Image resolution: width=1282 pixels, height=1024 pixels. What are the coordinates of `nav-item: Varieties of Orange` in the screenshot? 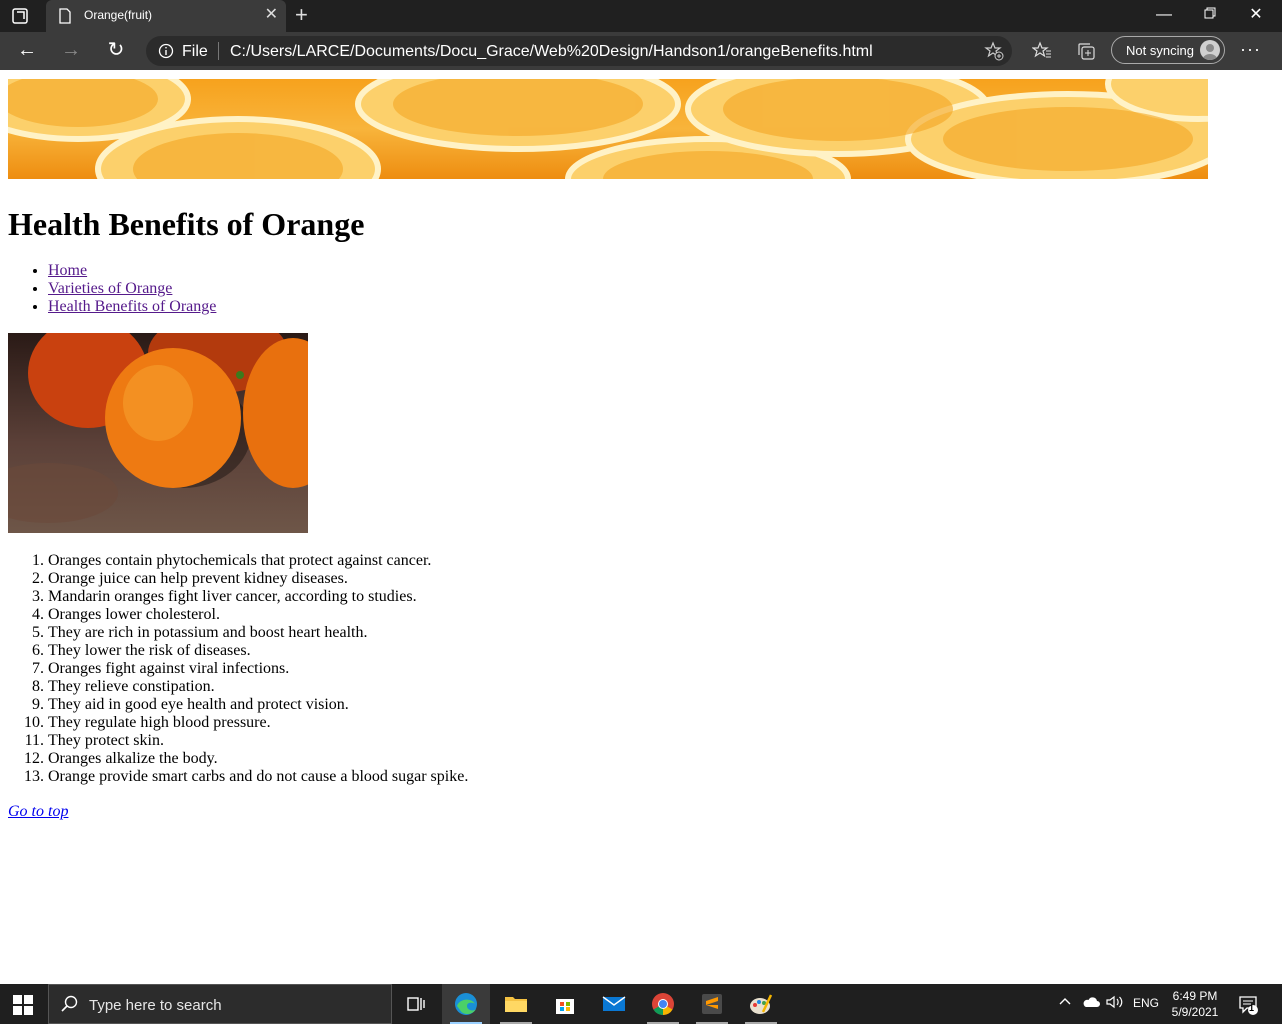 It's located at (132, 289).